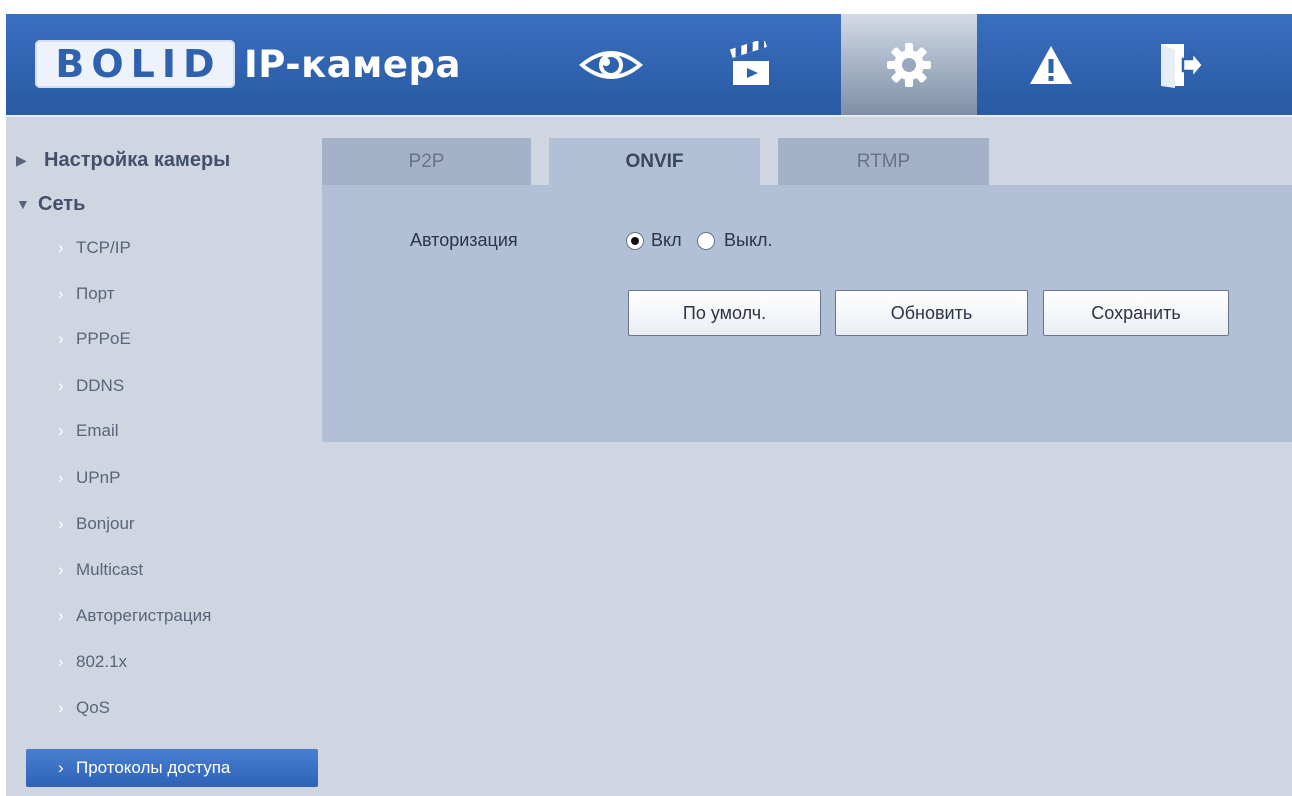  What do you see at coordinates (352, 64) in the screenshot?
I see `app-title: IP-камера` at bounding box center [352, 64].